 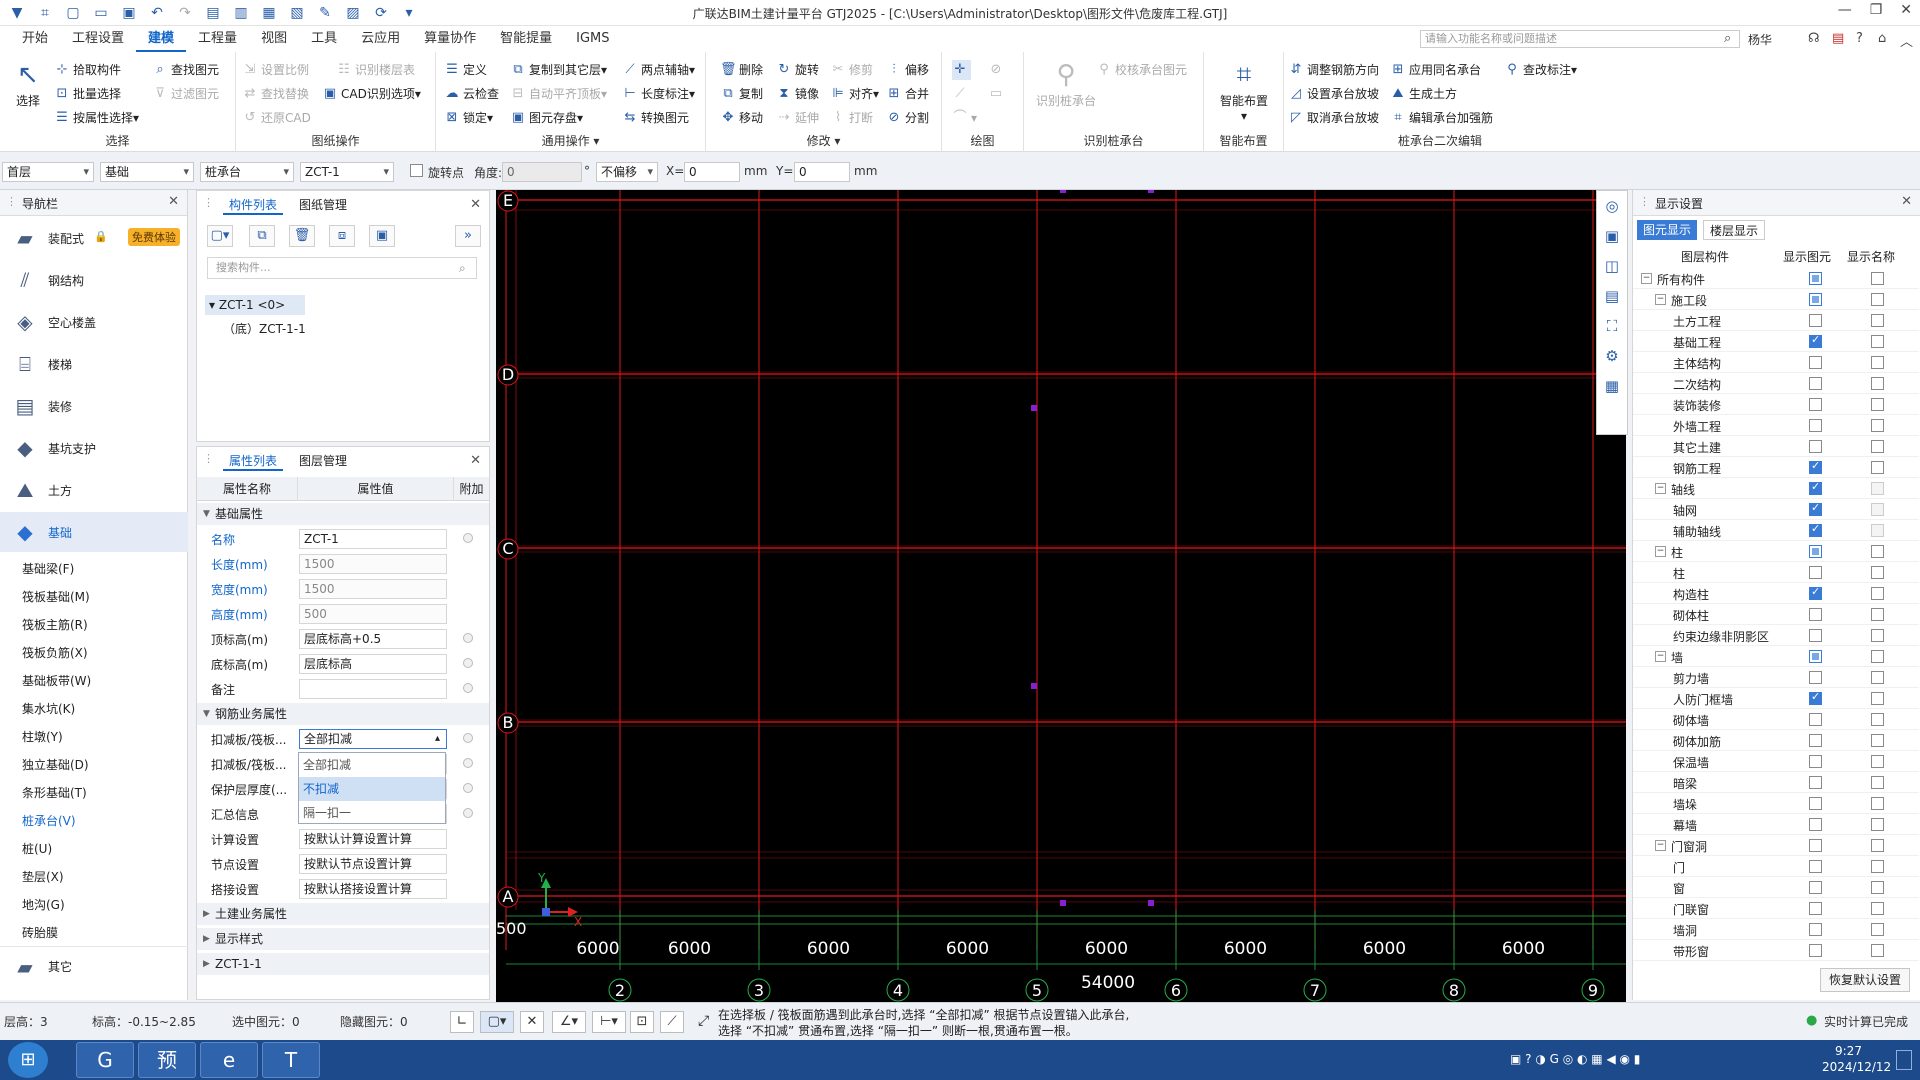 What do you see at coordinates (854, 94) in the screenshot?
I see `align-button: ⊫ 对齐 ▾` at bounding box center [854, 94].